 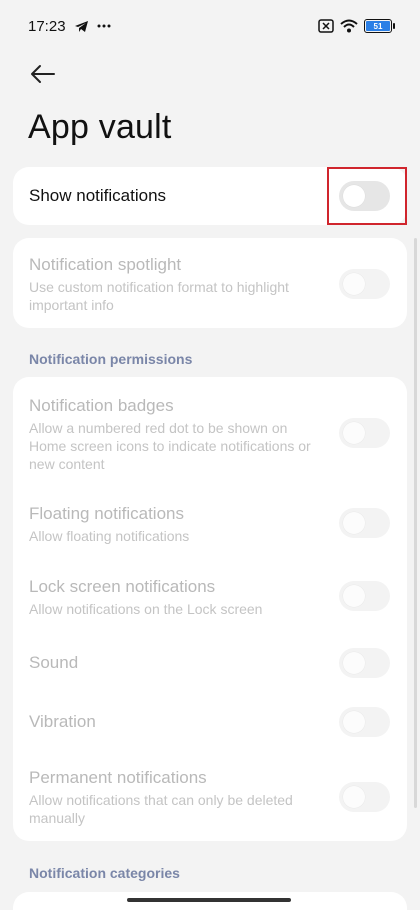 I want to click on show-notifications-row: Show notifications, so click(x=210, y=196).